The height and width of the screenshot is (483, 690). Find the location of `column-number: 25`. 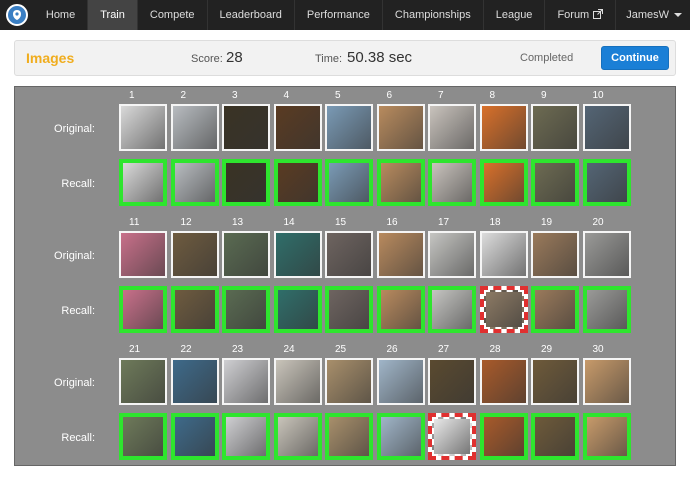

column-number: 25 is located at coordinates (341, 349).